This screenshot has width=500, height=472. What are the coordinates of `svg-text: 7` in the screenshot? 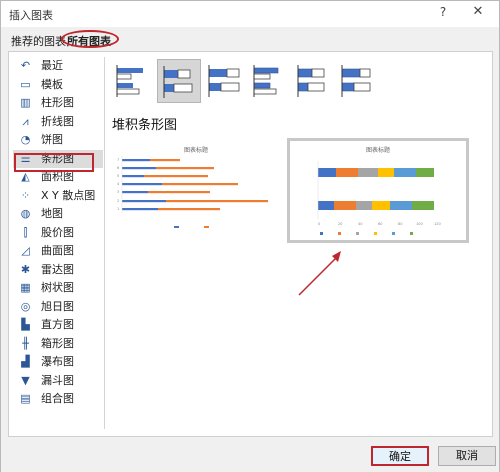 It's located at (118, 160).